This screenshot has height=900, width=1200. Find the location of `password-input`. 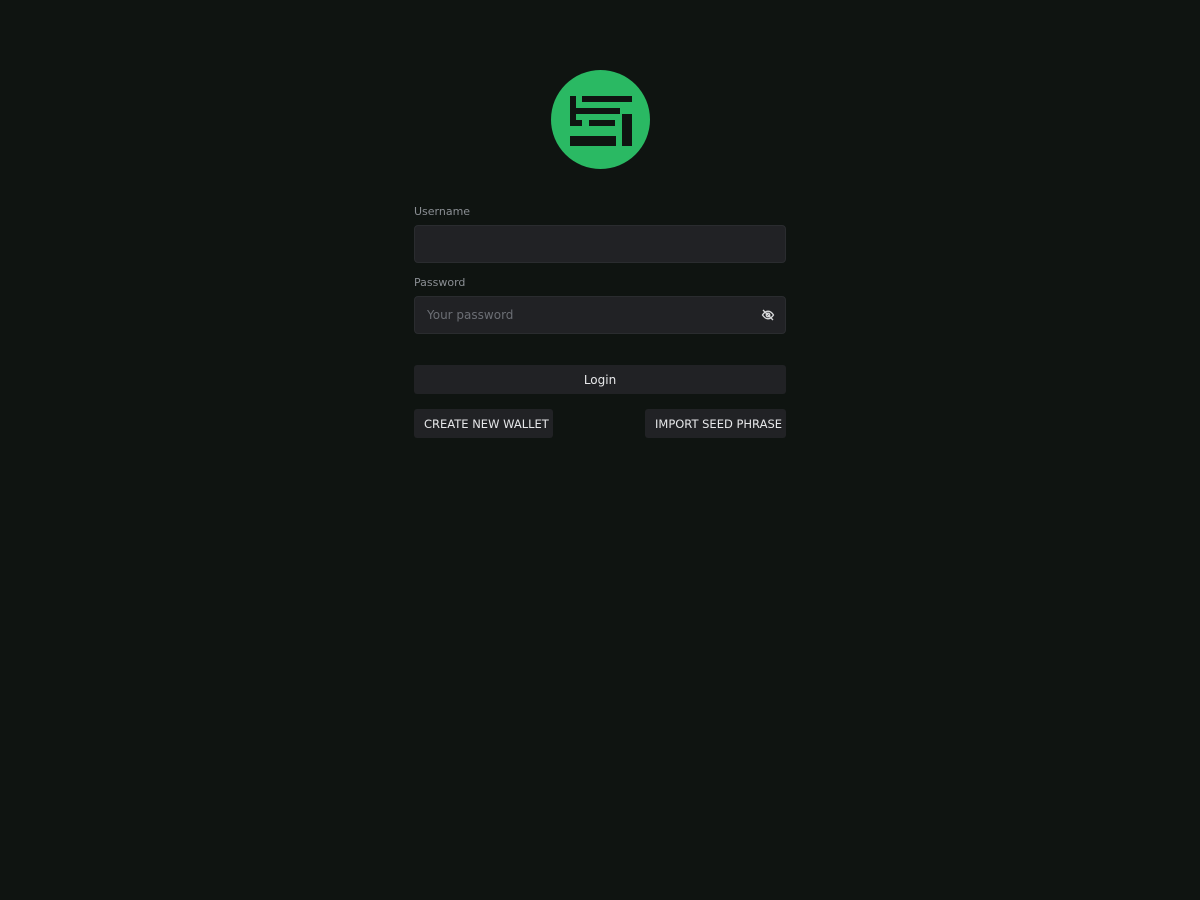

password-input is located at coordinates (600, 315).